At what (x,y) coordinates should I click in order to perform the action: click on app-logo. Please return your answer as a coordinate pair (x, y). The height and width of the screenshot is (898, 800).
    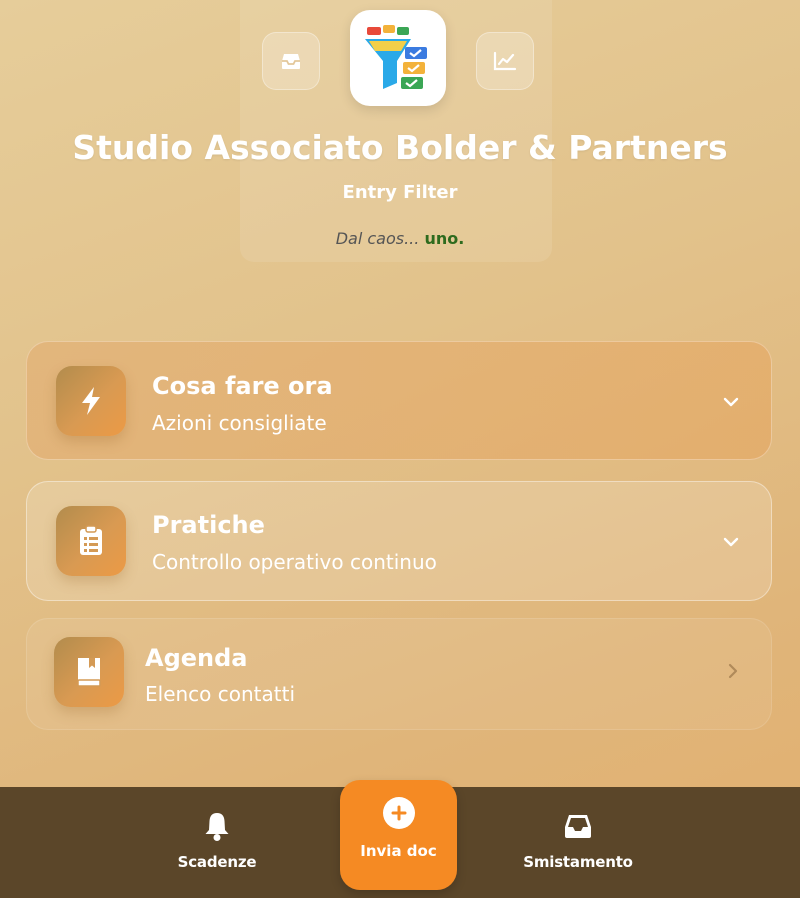
    Looking at the image, I should click on (398, 58).